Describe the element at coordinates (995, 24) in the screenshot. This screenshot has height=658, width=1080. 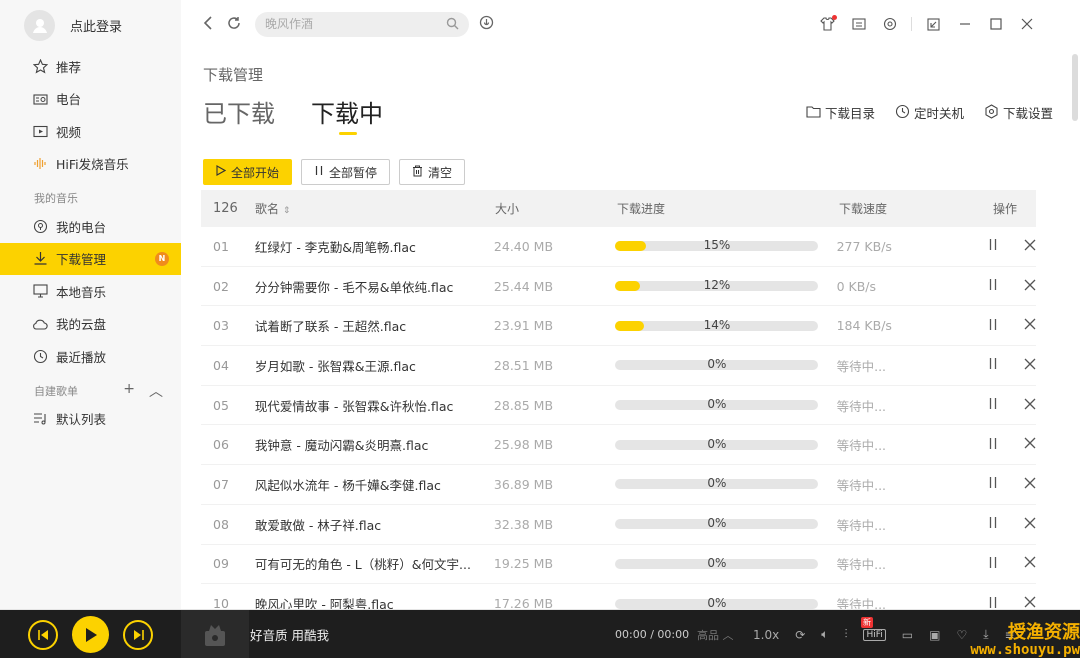
I see `maximize-icon` at that location.